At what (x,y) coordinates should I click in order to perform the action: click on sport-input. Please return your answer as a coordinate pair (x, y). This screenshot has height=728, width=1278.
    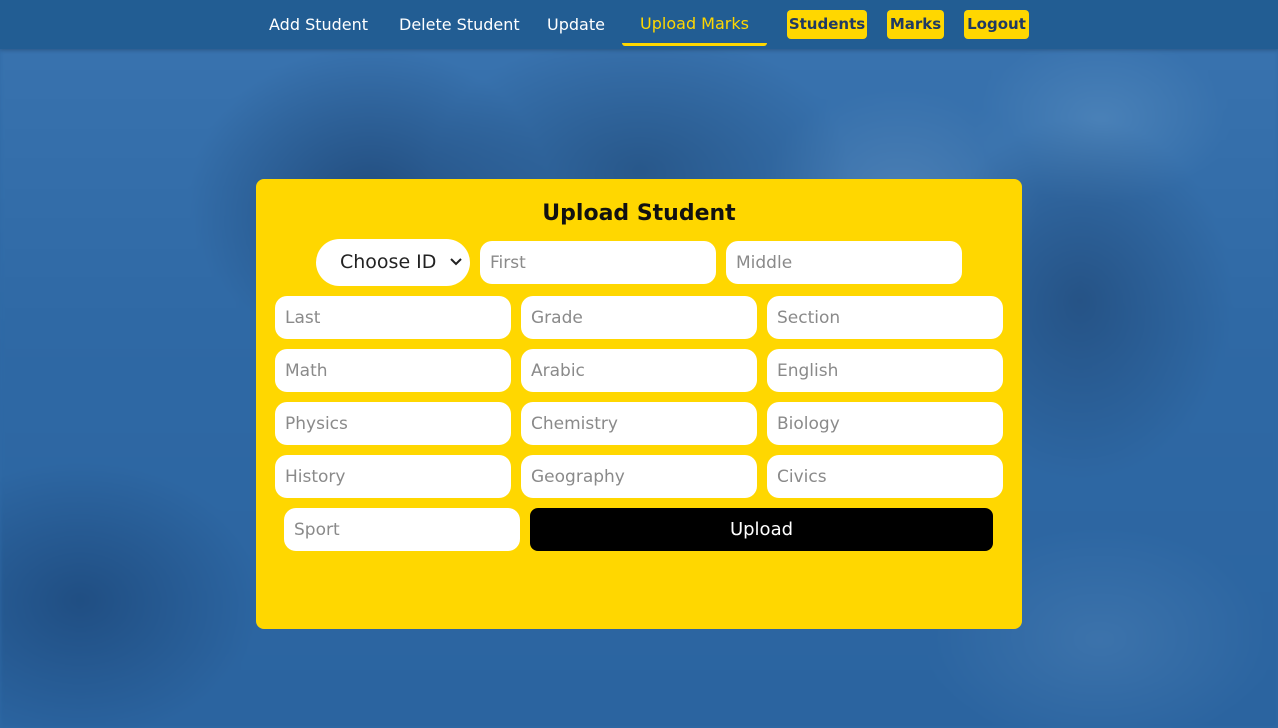
    Looking at the image, I should click on (402, 529).